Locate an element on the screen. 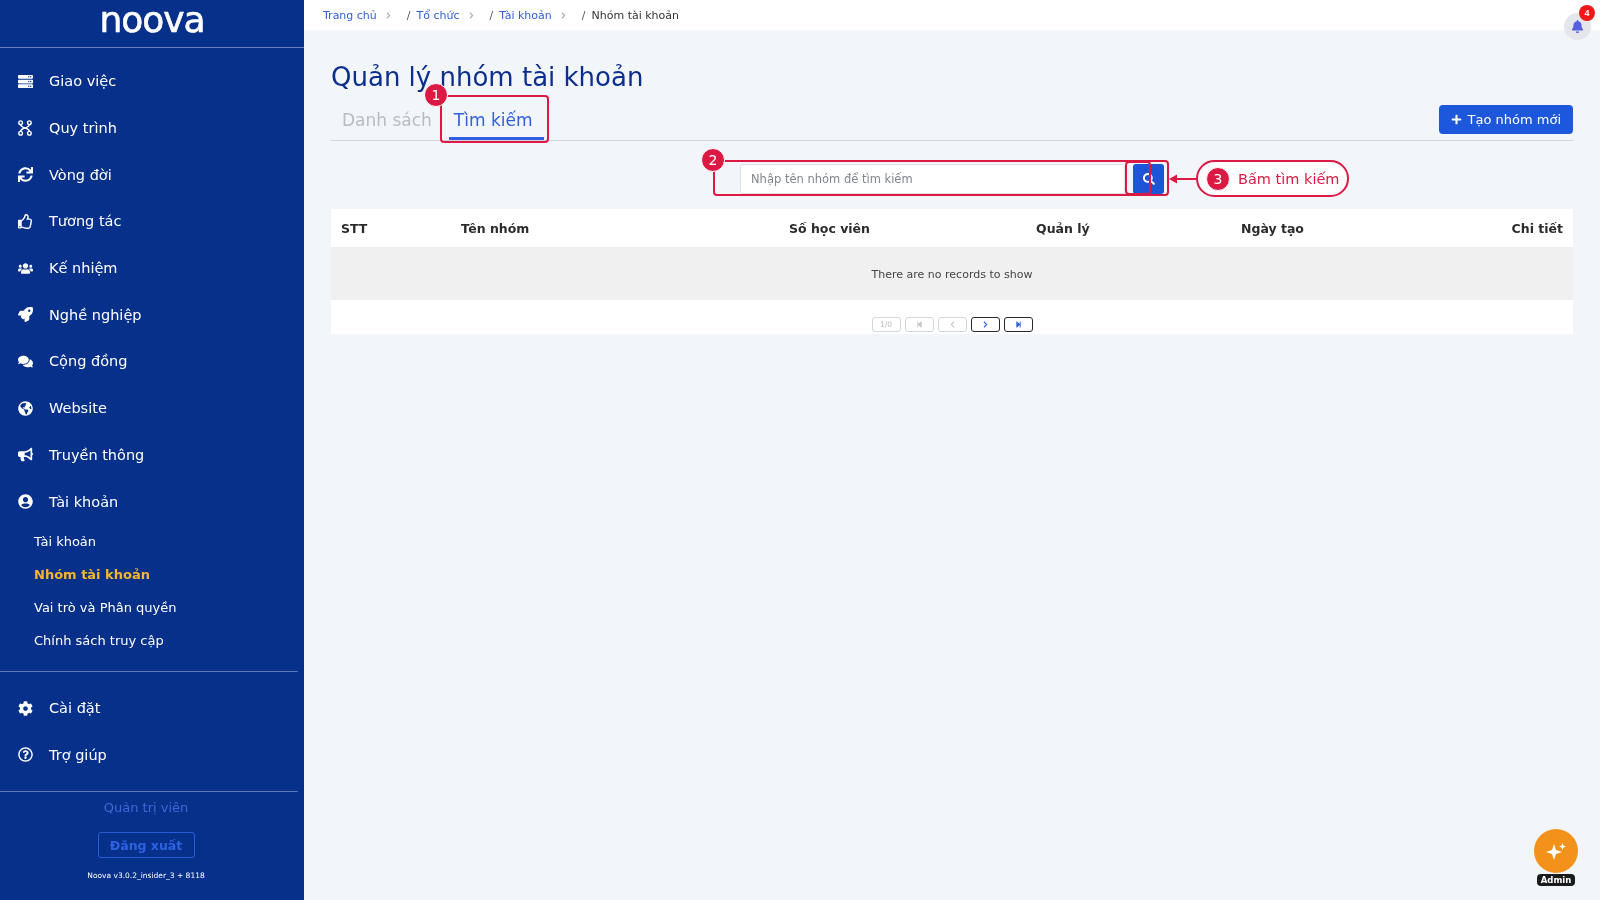  thumbs-up-icon is located at coordinates (25, 221).